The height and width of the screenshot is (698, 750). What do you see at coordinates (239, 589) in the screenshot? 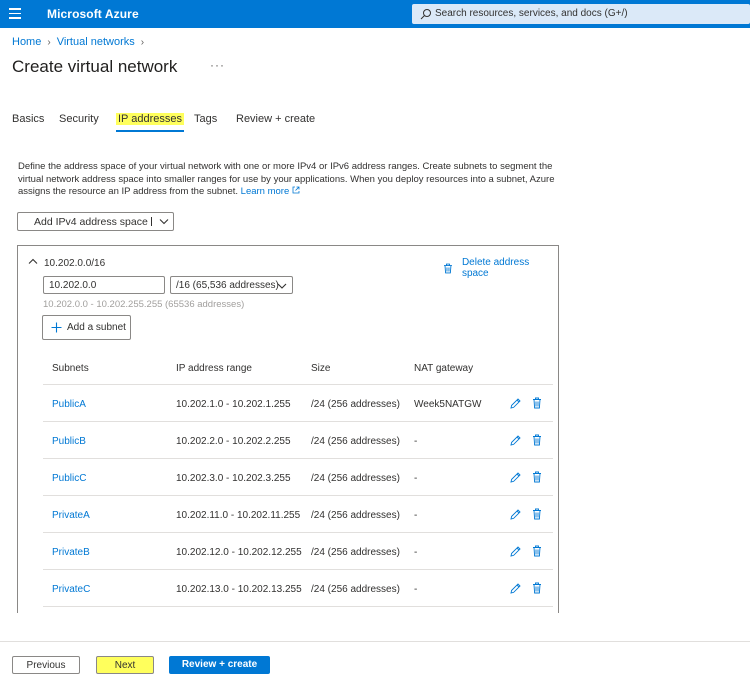
I see `subnet-ip-range: 10.202.13.0 - 10.202.13.255` at bounding box center [239, 589].